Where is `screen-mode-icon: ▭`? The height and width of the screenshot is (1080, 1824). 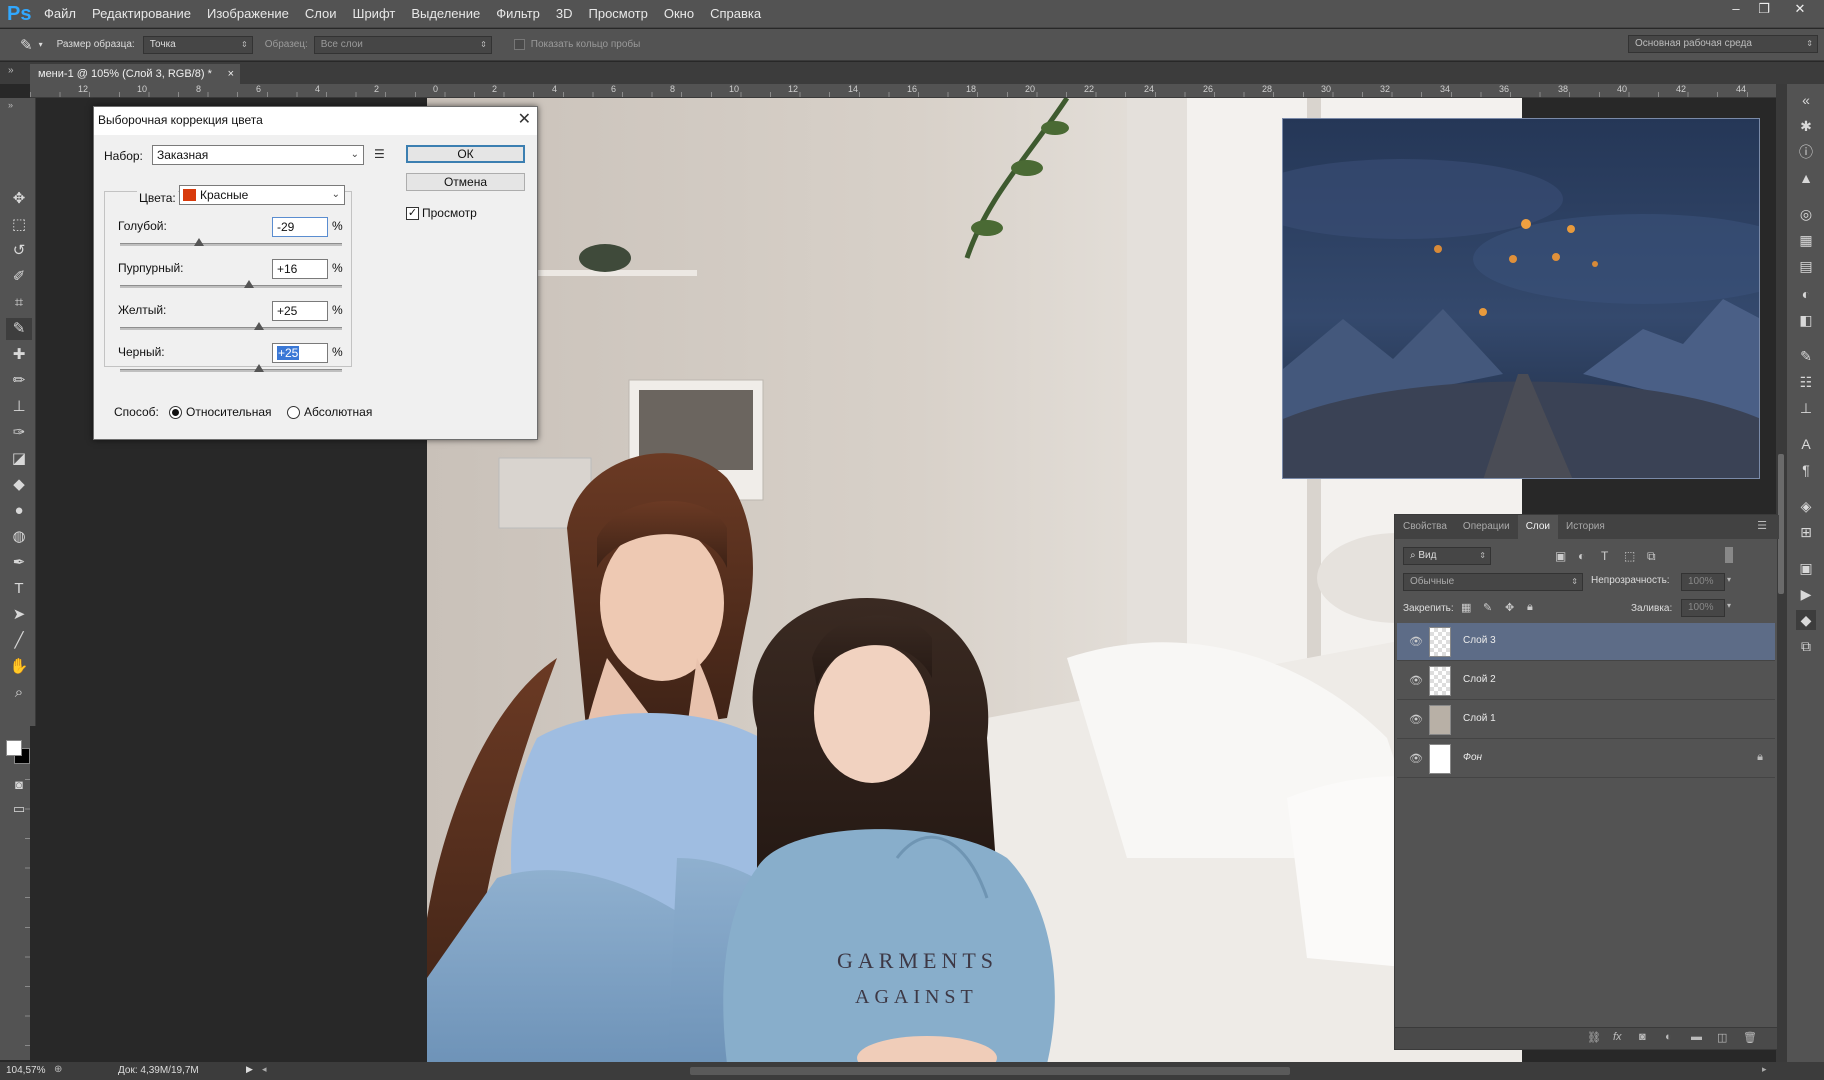
screen-mode-icon: ▭ is located at coordinates (19, 809).